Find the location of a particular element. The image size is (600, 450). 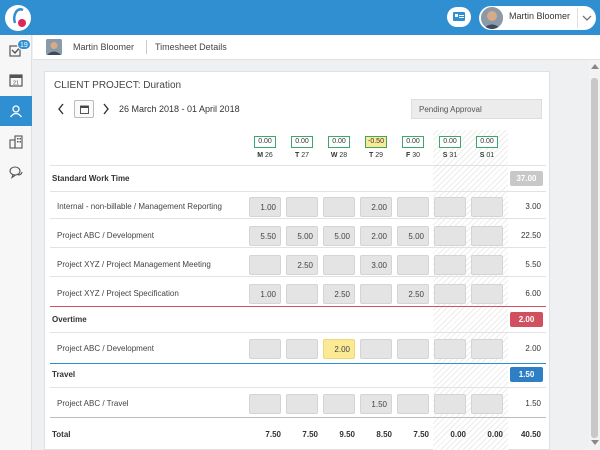

grand-total-label: Total is located at coordinates (61, 434).